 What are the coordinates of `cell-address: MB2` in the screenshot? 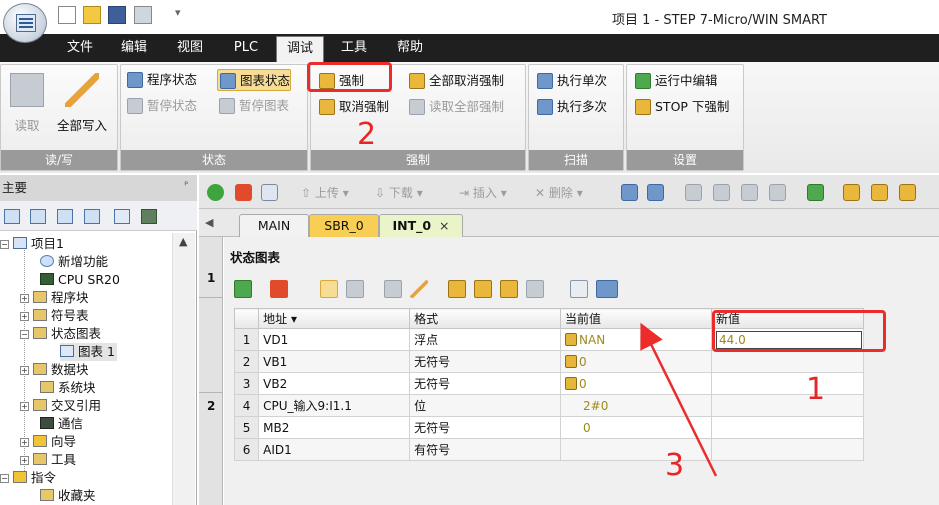 It's located at (334, 427).